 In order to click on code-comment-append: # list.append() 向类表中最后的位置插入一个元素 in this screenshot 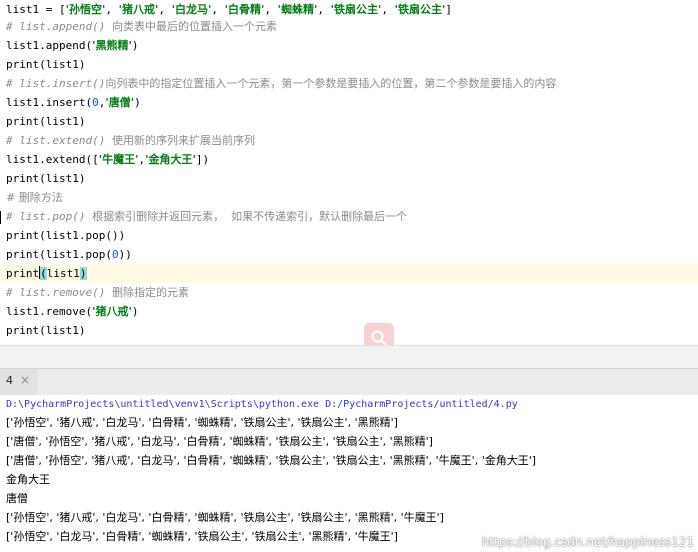, I will do `click(141, 26)`.